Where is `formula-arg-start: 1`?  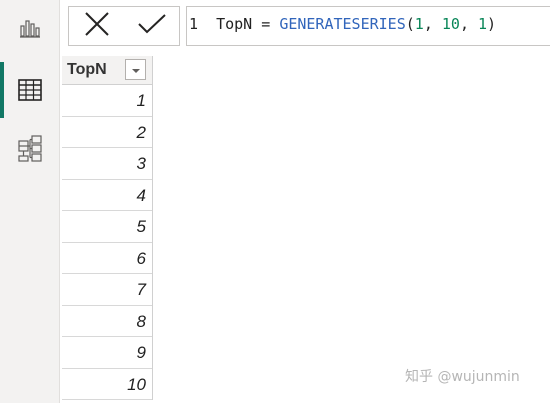
formula-arg-start: 1 is located at coordinates (419, 24).